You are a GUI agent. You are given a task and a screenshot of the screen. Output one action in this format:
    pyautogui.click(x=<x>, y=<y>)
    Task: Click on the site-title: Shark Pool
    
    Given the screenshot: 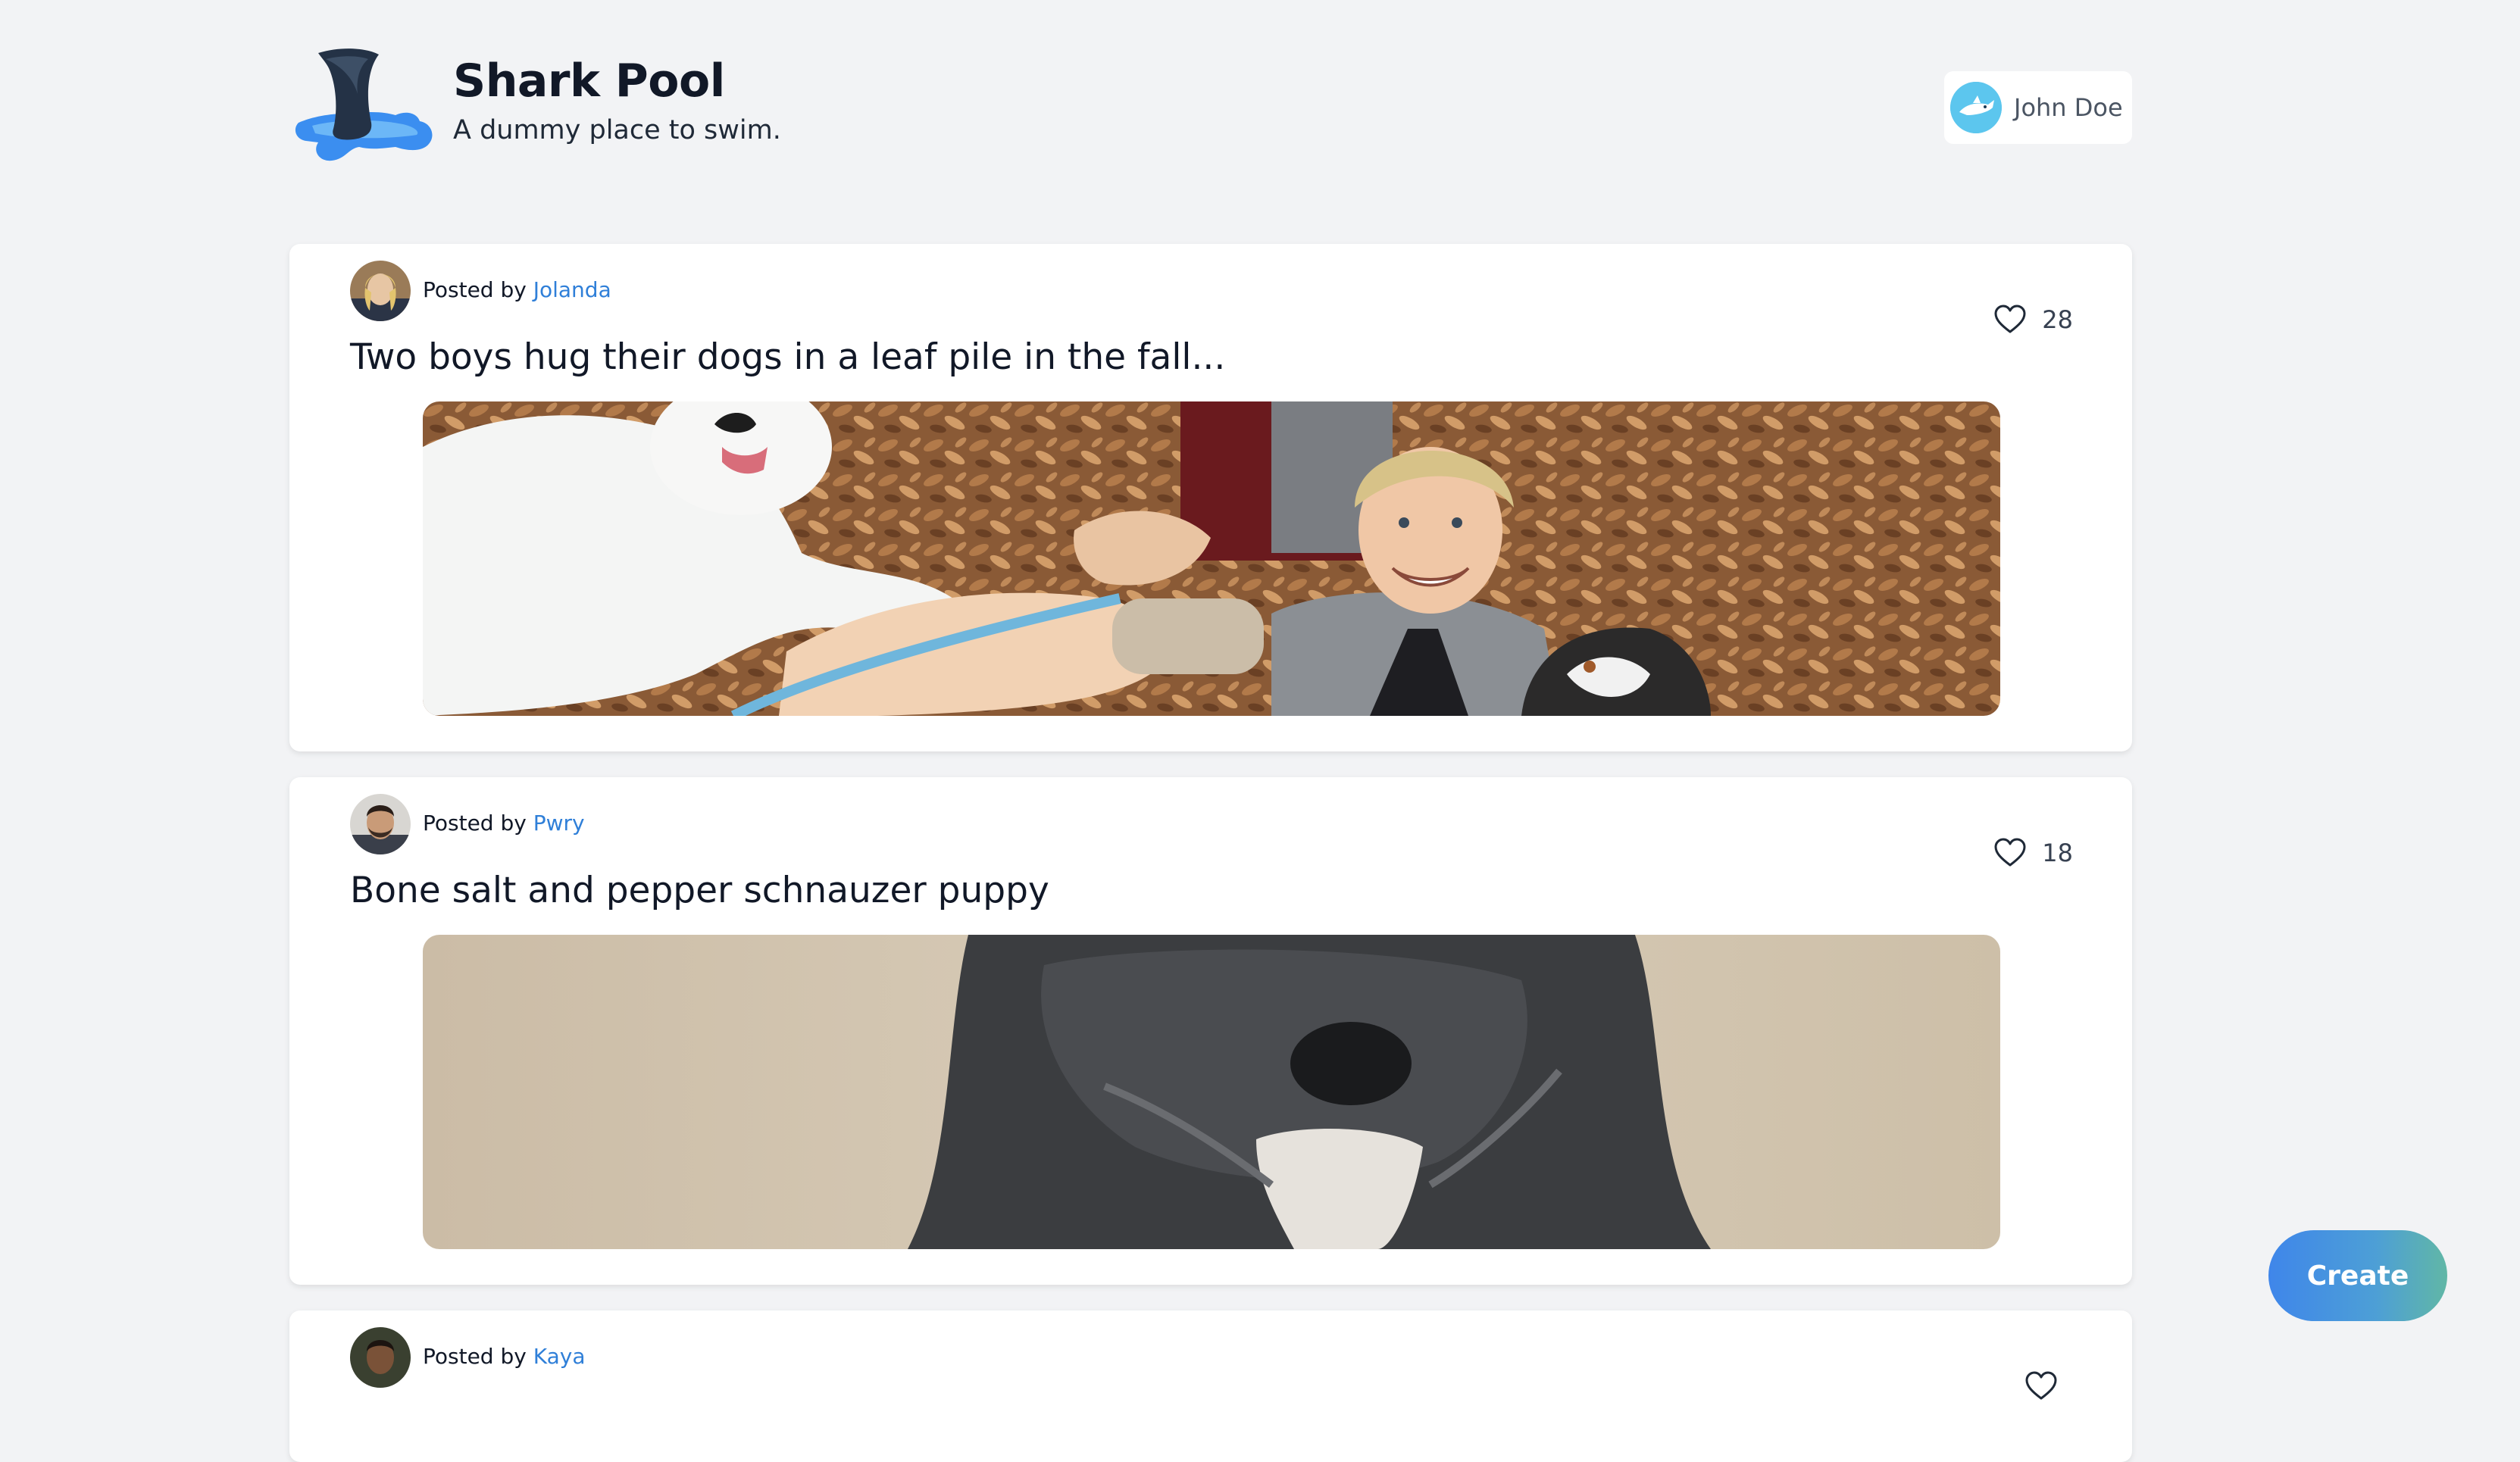 What is the action you would take?
    pyautogui.click(x=589, y=81)
    